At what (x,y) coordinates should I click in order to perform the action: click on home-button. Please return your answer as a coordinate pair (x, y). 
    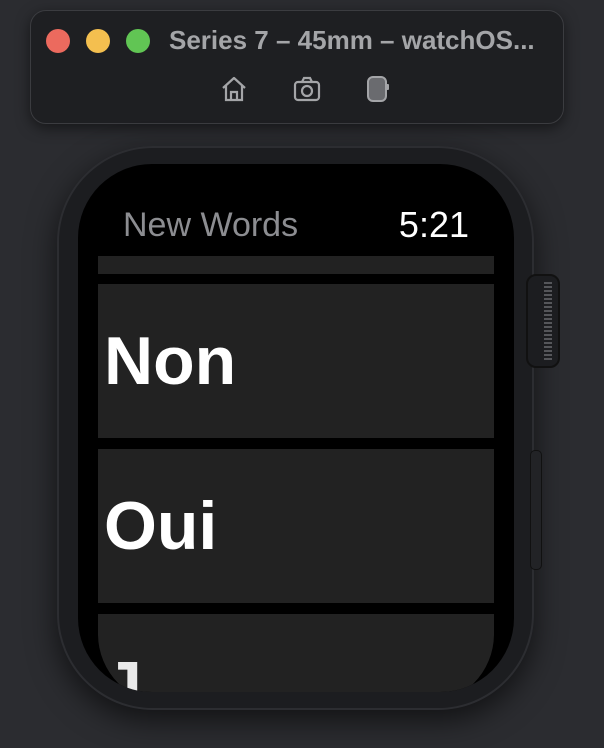
    Looking at the image, I should click on (234, 89).